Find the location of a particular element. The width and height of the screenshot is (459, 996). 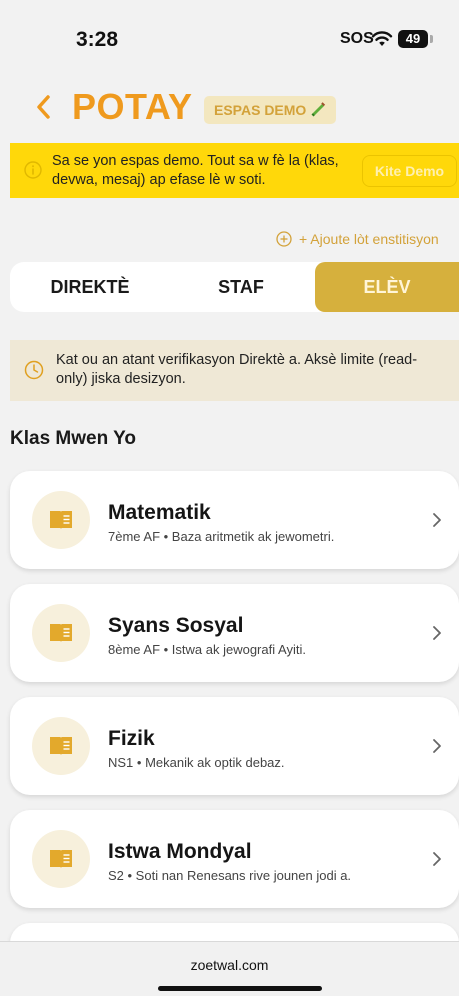

clock-icon is located at coordinates (34, 370).